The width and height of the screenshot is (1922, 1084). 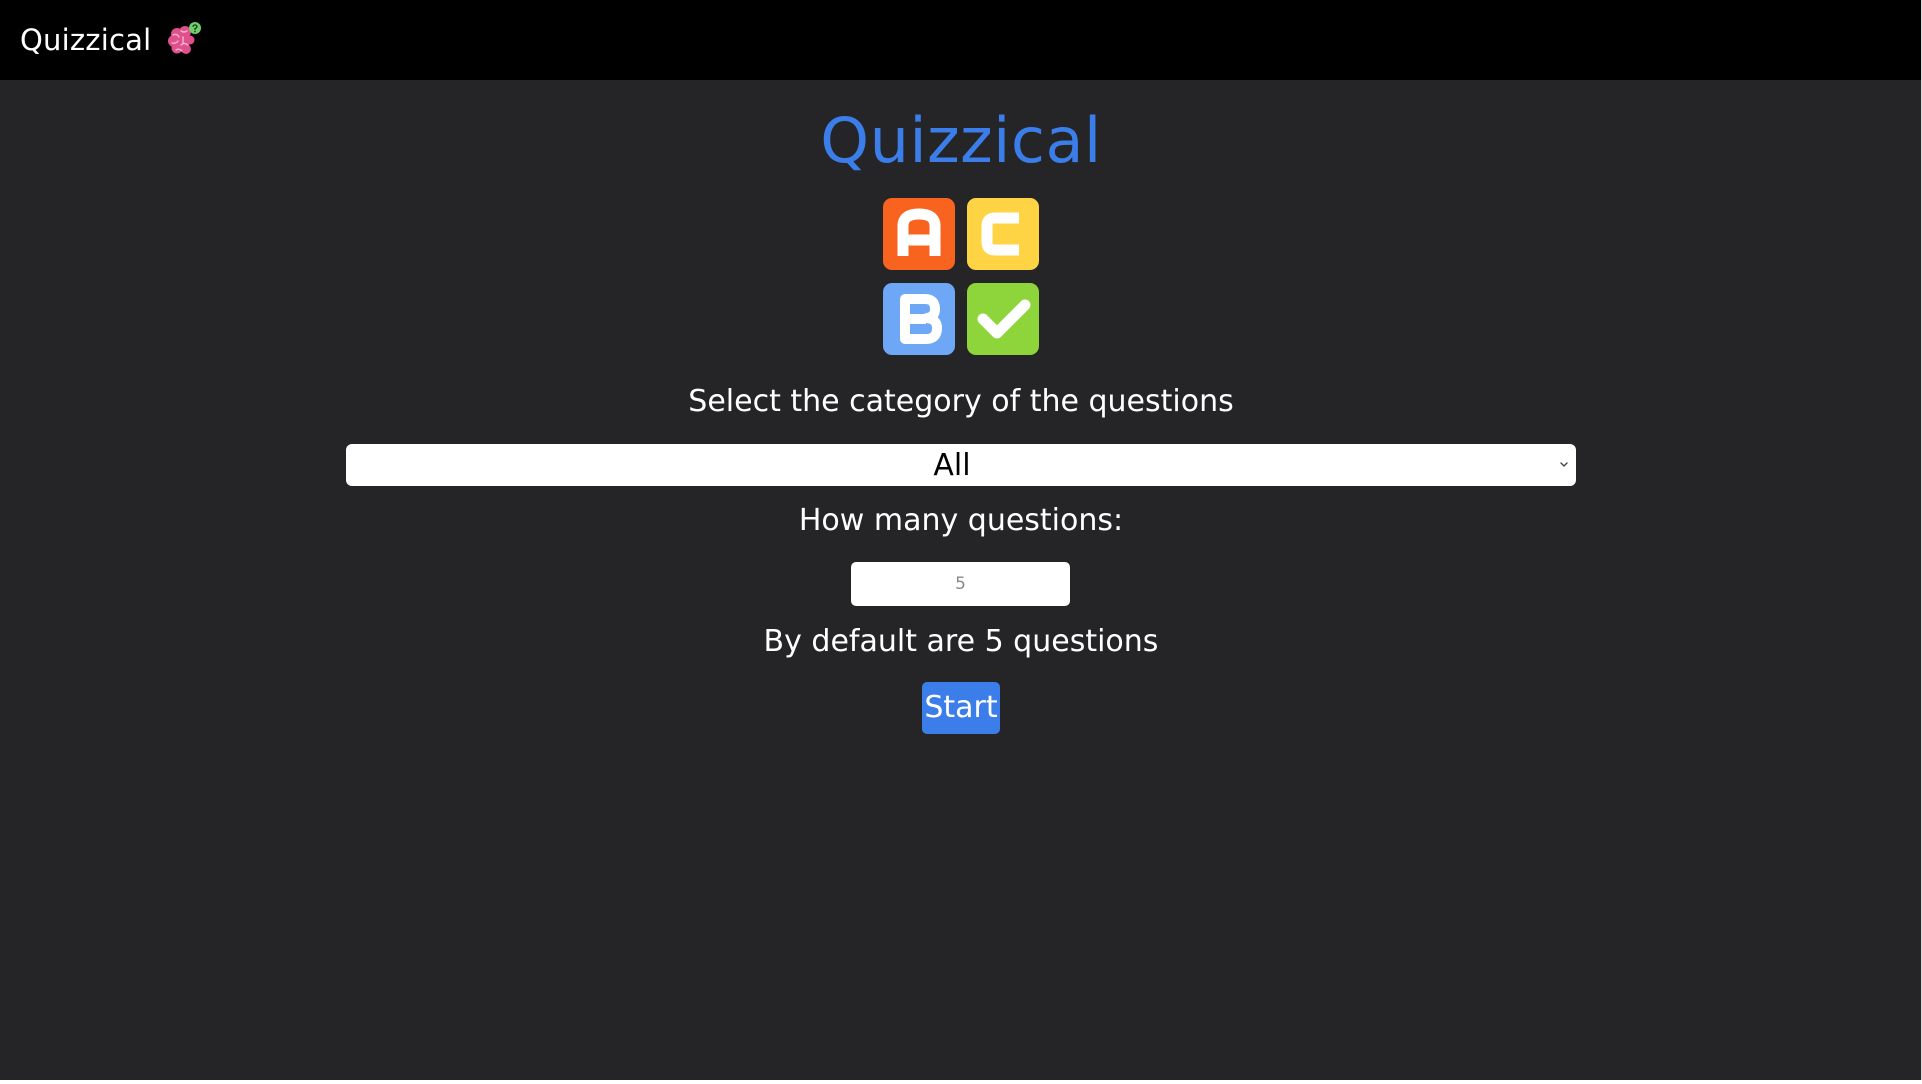 I want to click on brain-question-icon, so click(x=185, y=38).